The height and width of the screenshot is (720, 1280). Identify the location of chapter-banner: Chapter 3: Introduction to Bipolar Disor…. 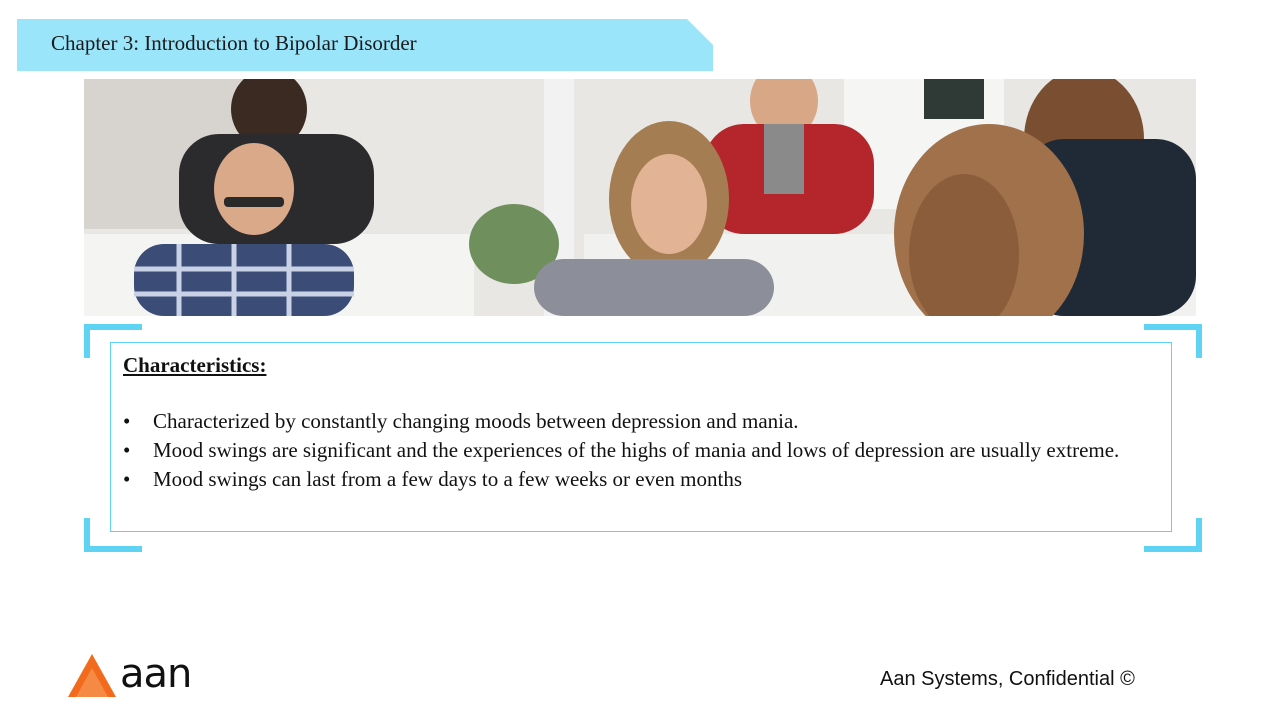
(365, 45).